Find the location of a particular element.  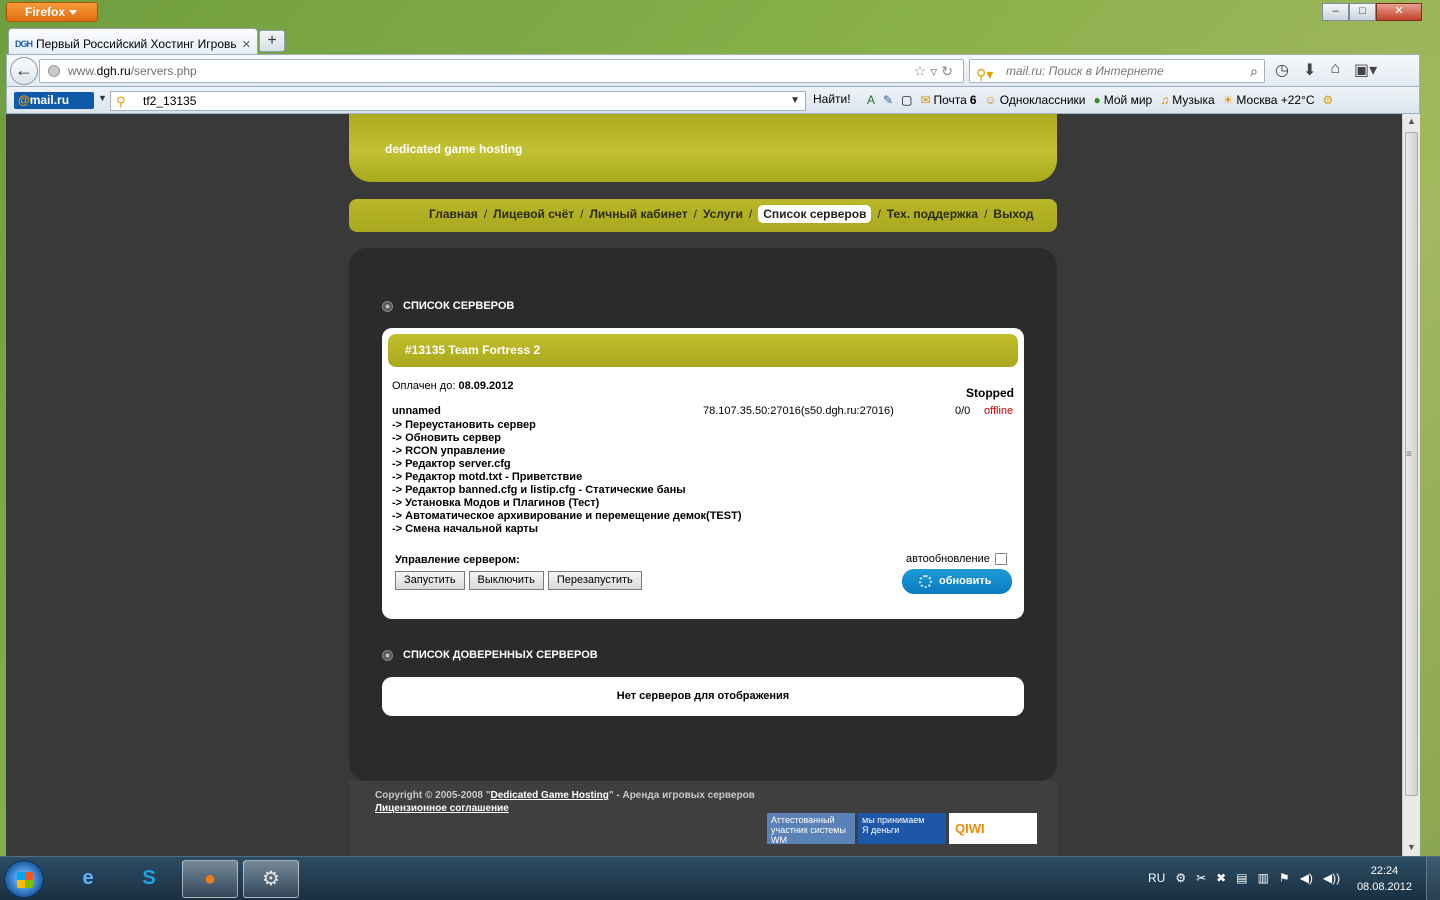

scrollbar-grip-icon: ≡ is located at coordinates (1409, 454).